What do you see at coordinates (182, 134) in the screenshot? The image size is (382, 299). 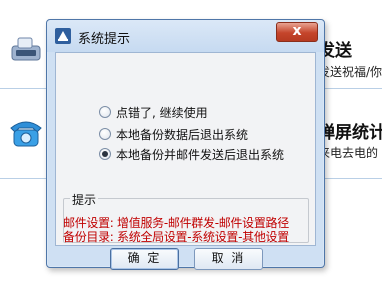 I see `option-label: 本地备份数据后退出系统` at bounding box center [182, 134].